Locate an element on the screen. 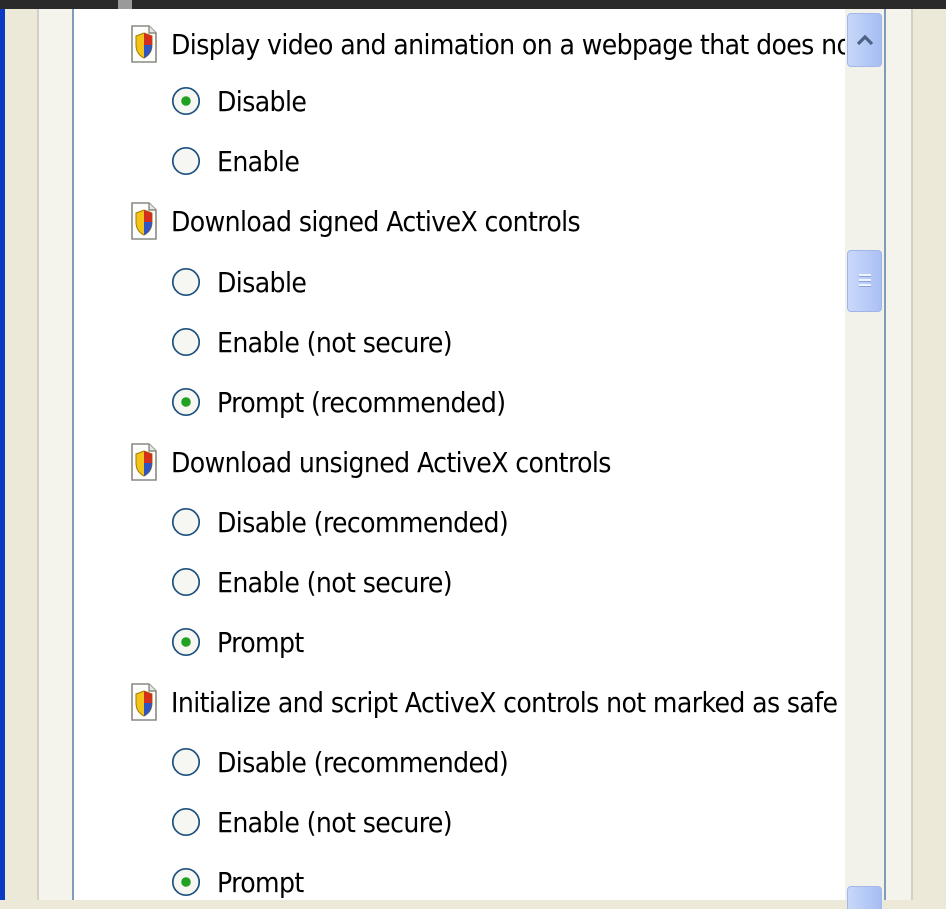 The height and width of the screenshot is (909, 946). setting-heading: Download signed ActiveX controls is located at coordinates (355, 221).